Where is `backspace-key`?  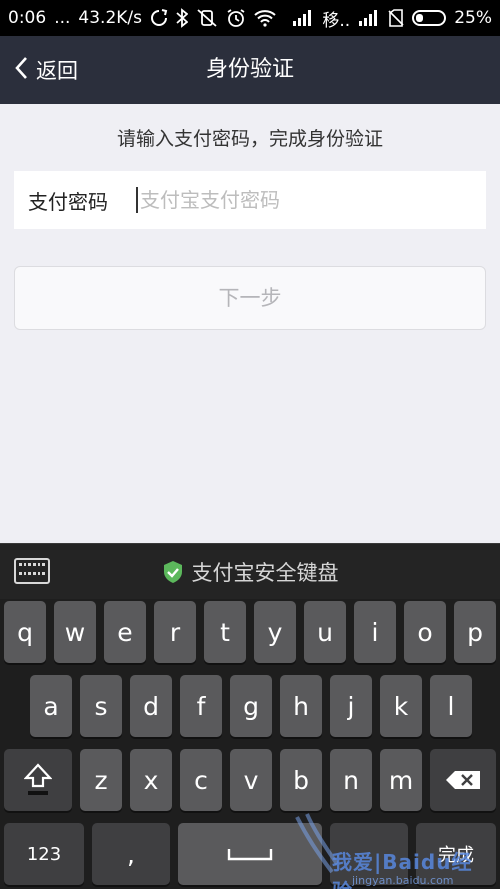
backspace-key is located at coordinates (463, 780).